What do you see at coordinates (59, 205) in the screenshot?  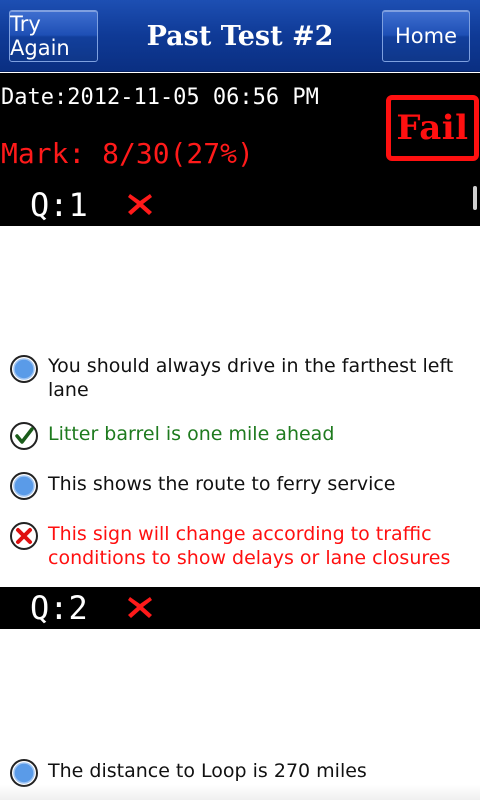 I see `question-number: Q:1` at bounding box center [59, 205].